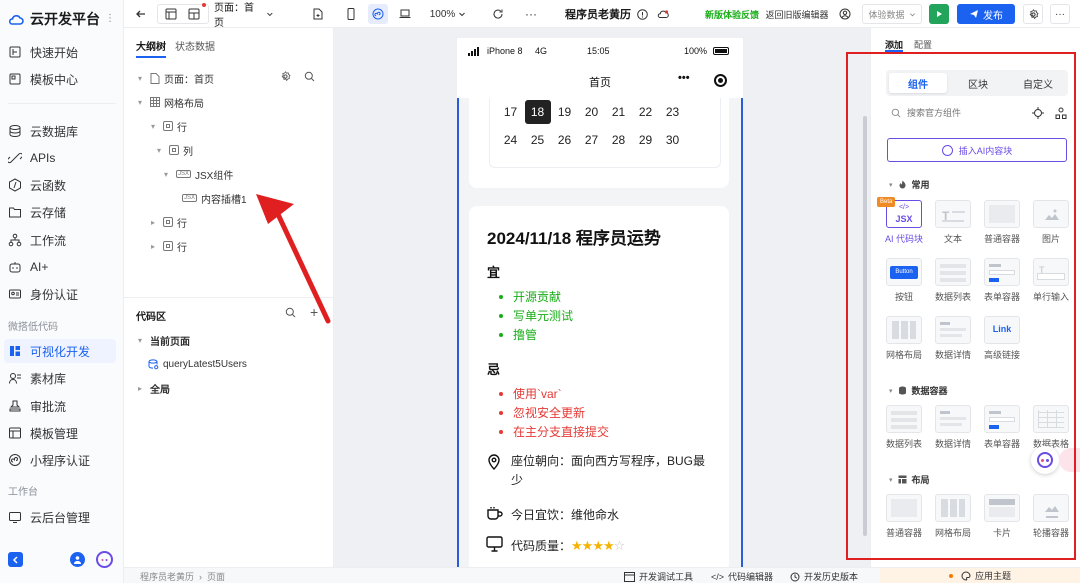 This screenshot has width=1080, height=583. I want to click on clock: 15:05, so click(598, 51).